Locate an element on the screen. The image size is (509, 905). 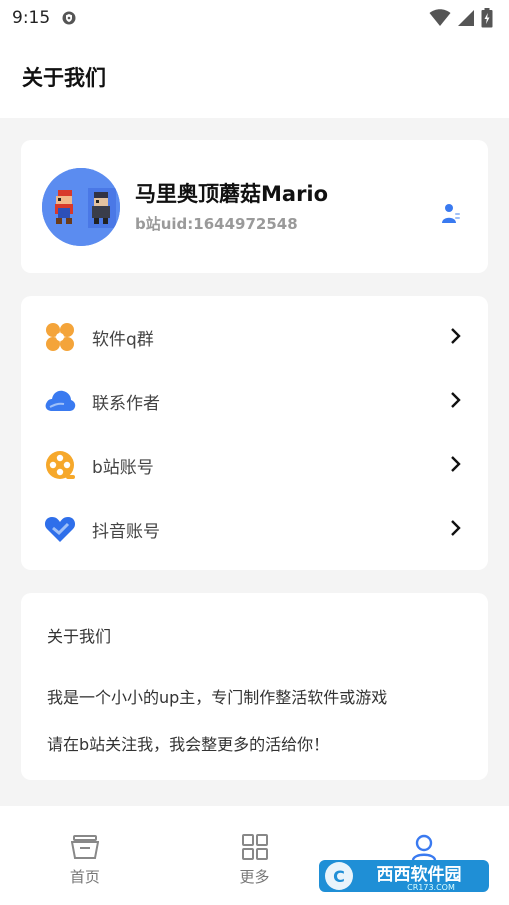
svg-text: 西西软件园 is located at coordinates (419, 874).